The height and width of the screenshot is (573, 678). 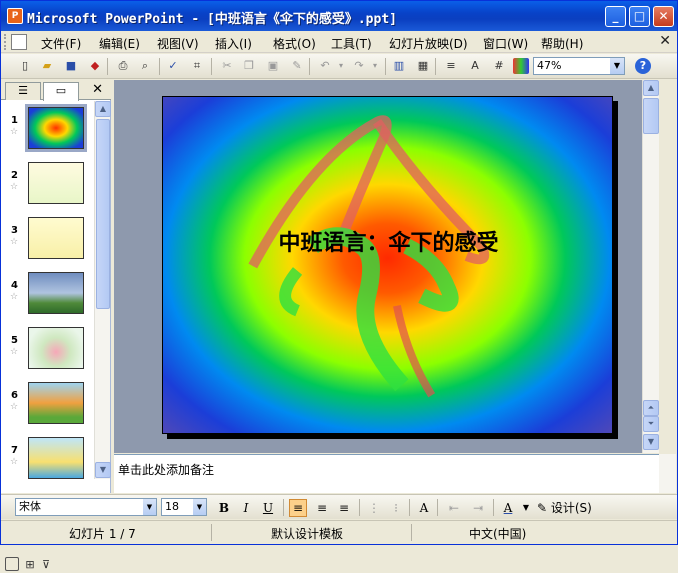 I want to click on tab-slides: ▭, so click(x=61, y=91).